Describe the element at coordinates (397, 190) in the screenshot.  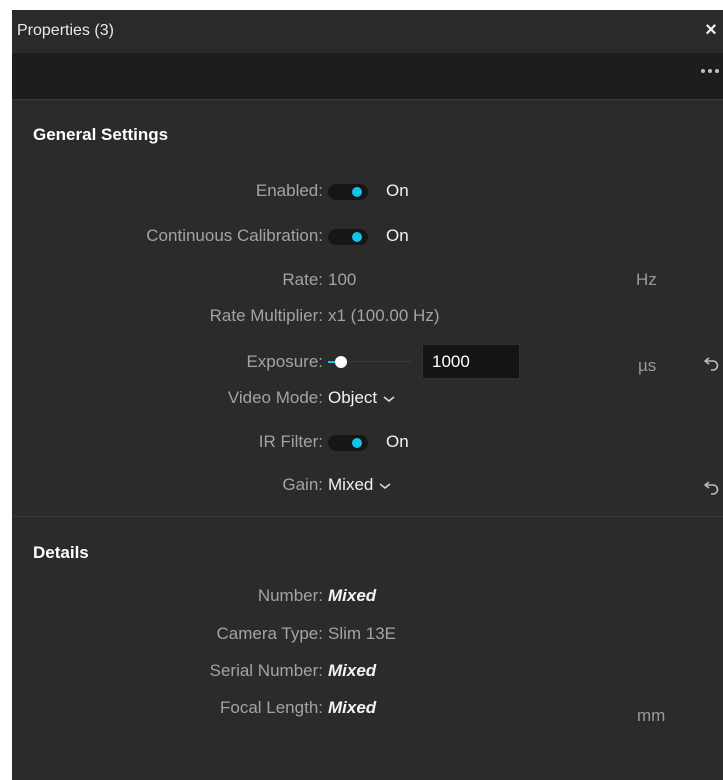
I see `enabled-state: On` at that location.